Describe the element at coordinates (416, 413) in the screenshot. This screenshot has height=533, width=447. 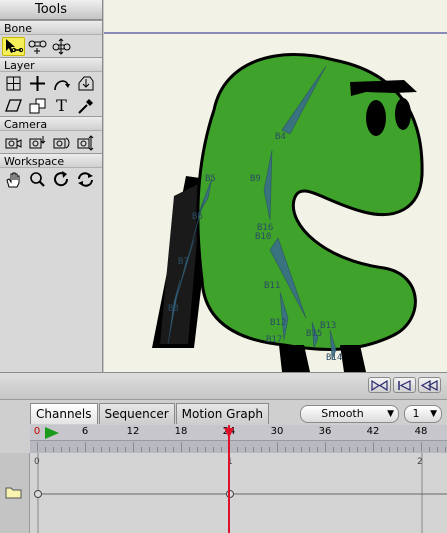
I see `frame-step-value: 1` at that location.